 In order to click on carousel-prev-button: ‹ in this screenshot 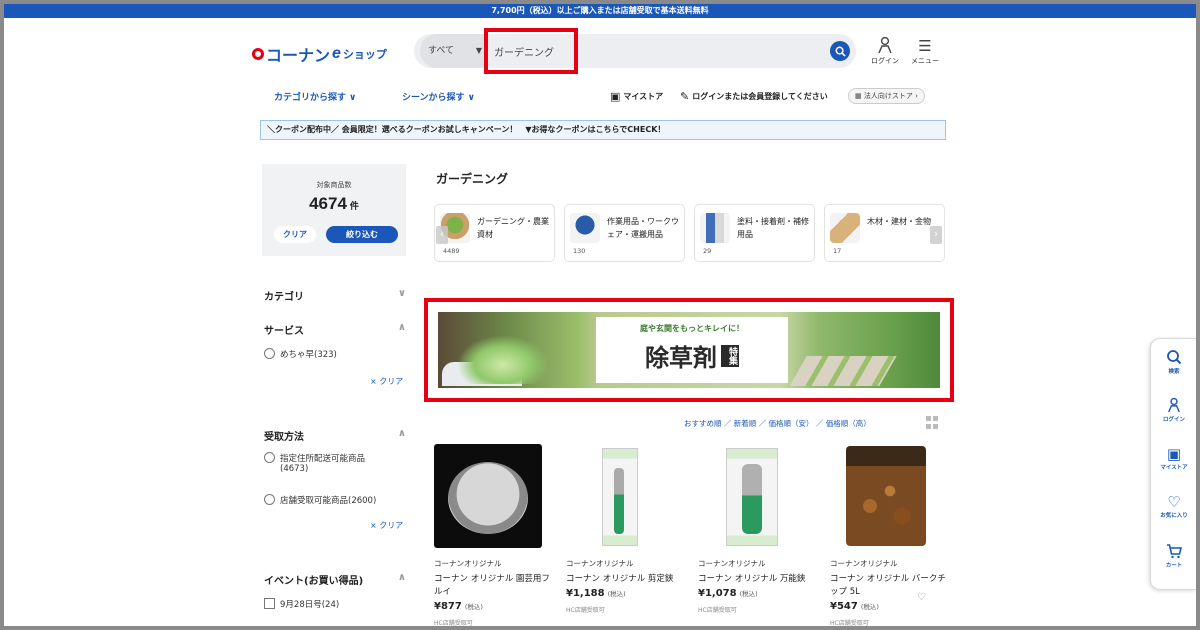, I will do `click(442, 235)`.